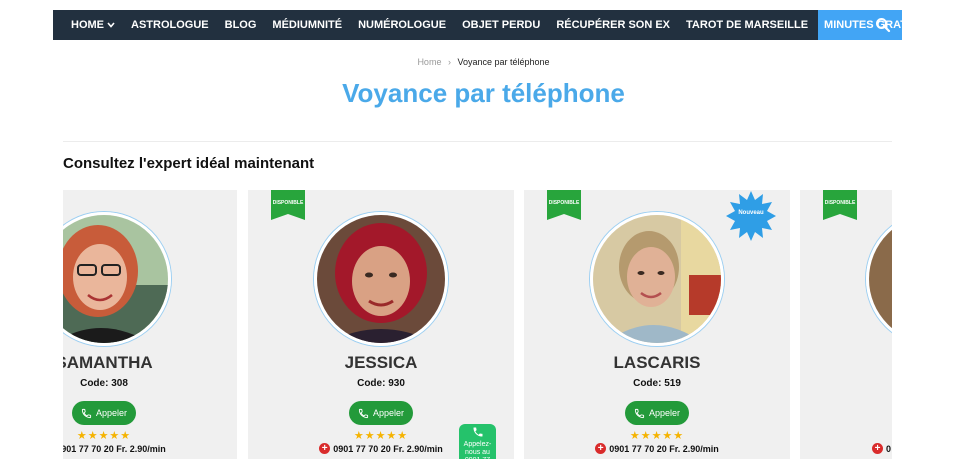  I want to click on nav-item-label: BLOG, so click(240, 25).